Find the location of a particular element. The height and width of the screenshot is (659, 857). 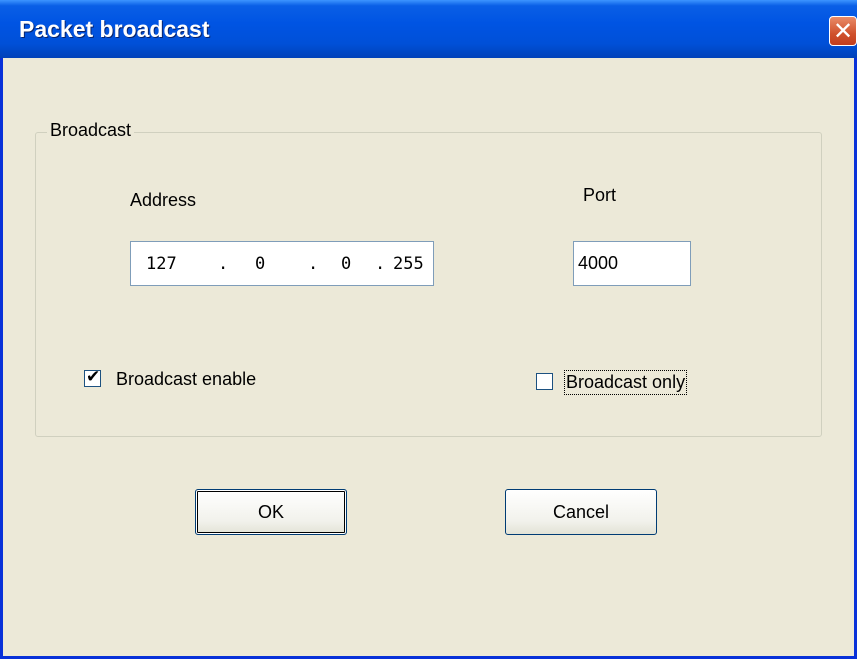

ip-octet-4: 255 is located at coordinates (408, 264).